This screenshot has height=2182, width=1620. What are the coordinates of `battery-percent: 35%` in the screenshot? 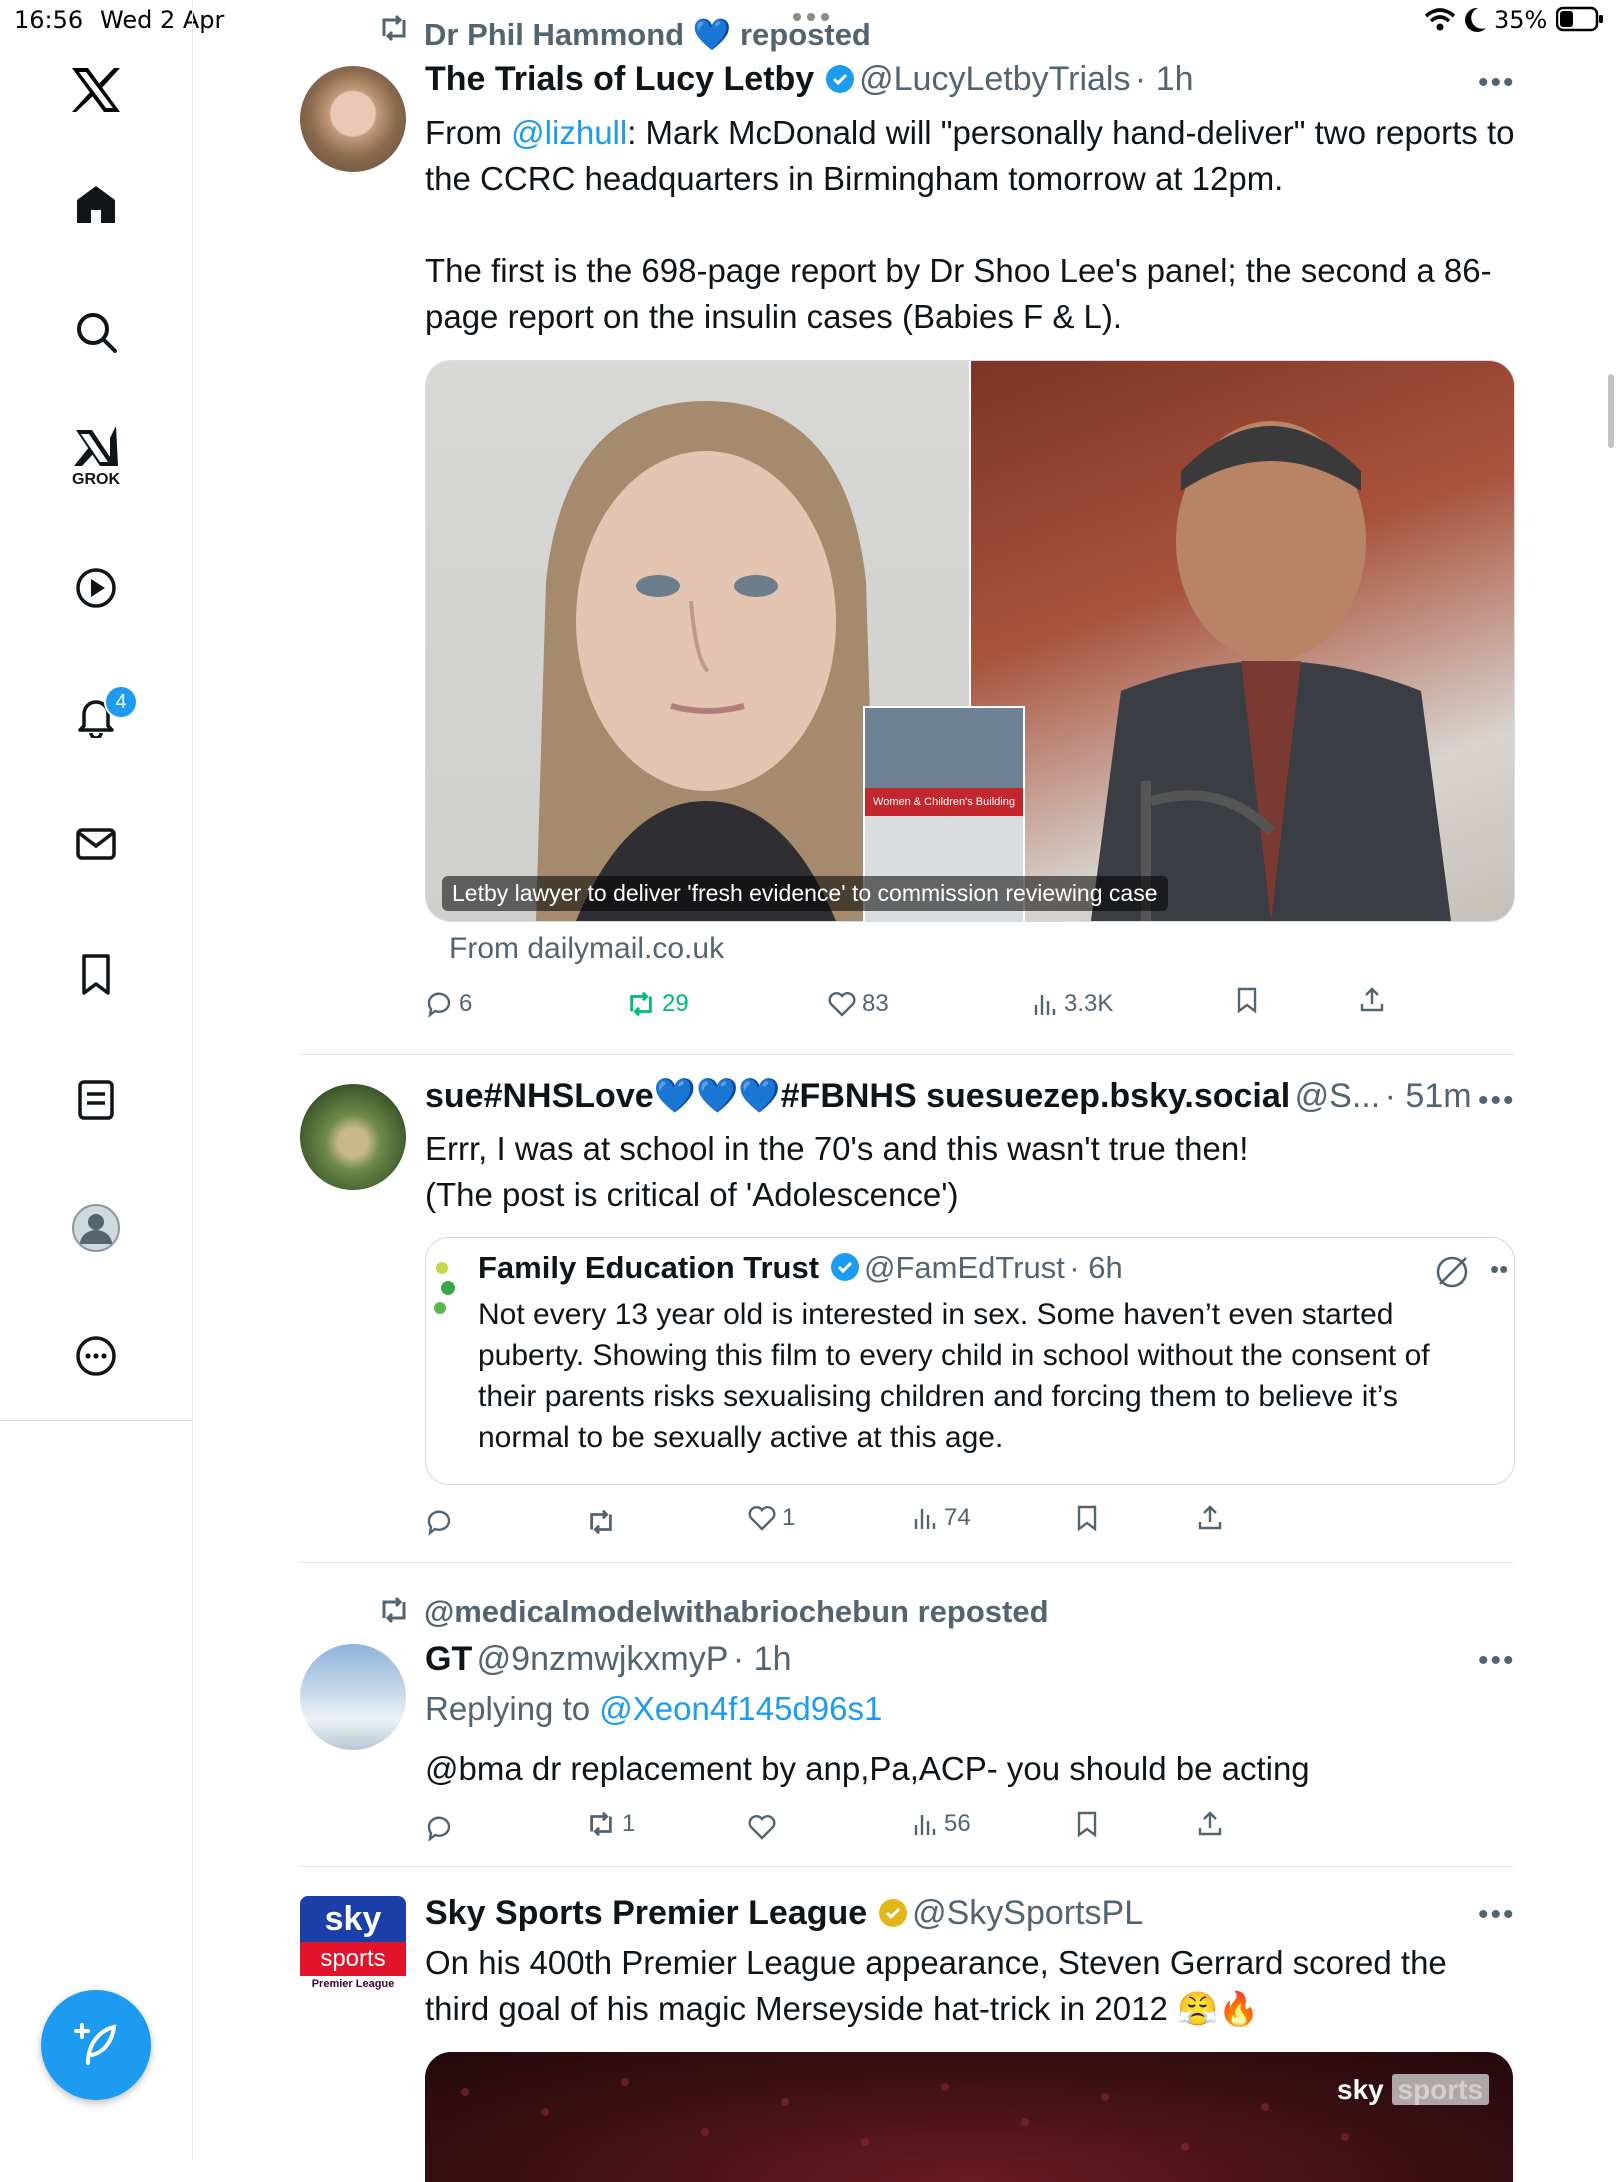 It's located at (1521, 20).